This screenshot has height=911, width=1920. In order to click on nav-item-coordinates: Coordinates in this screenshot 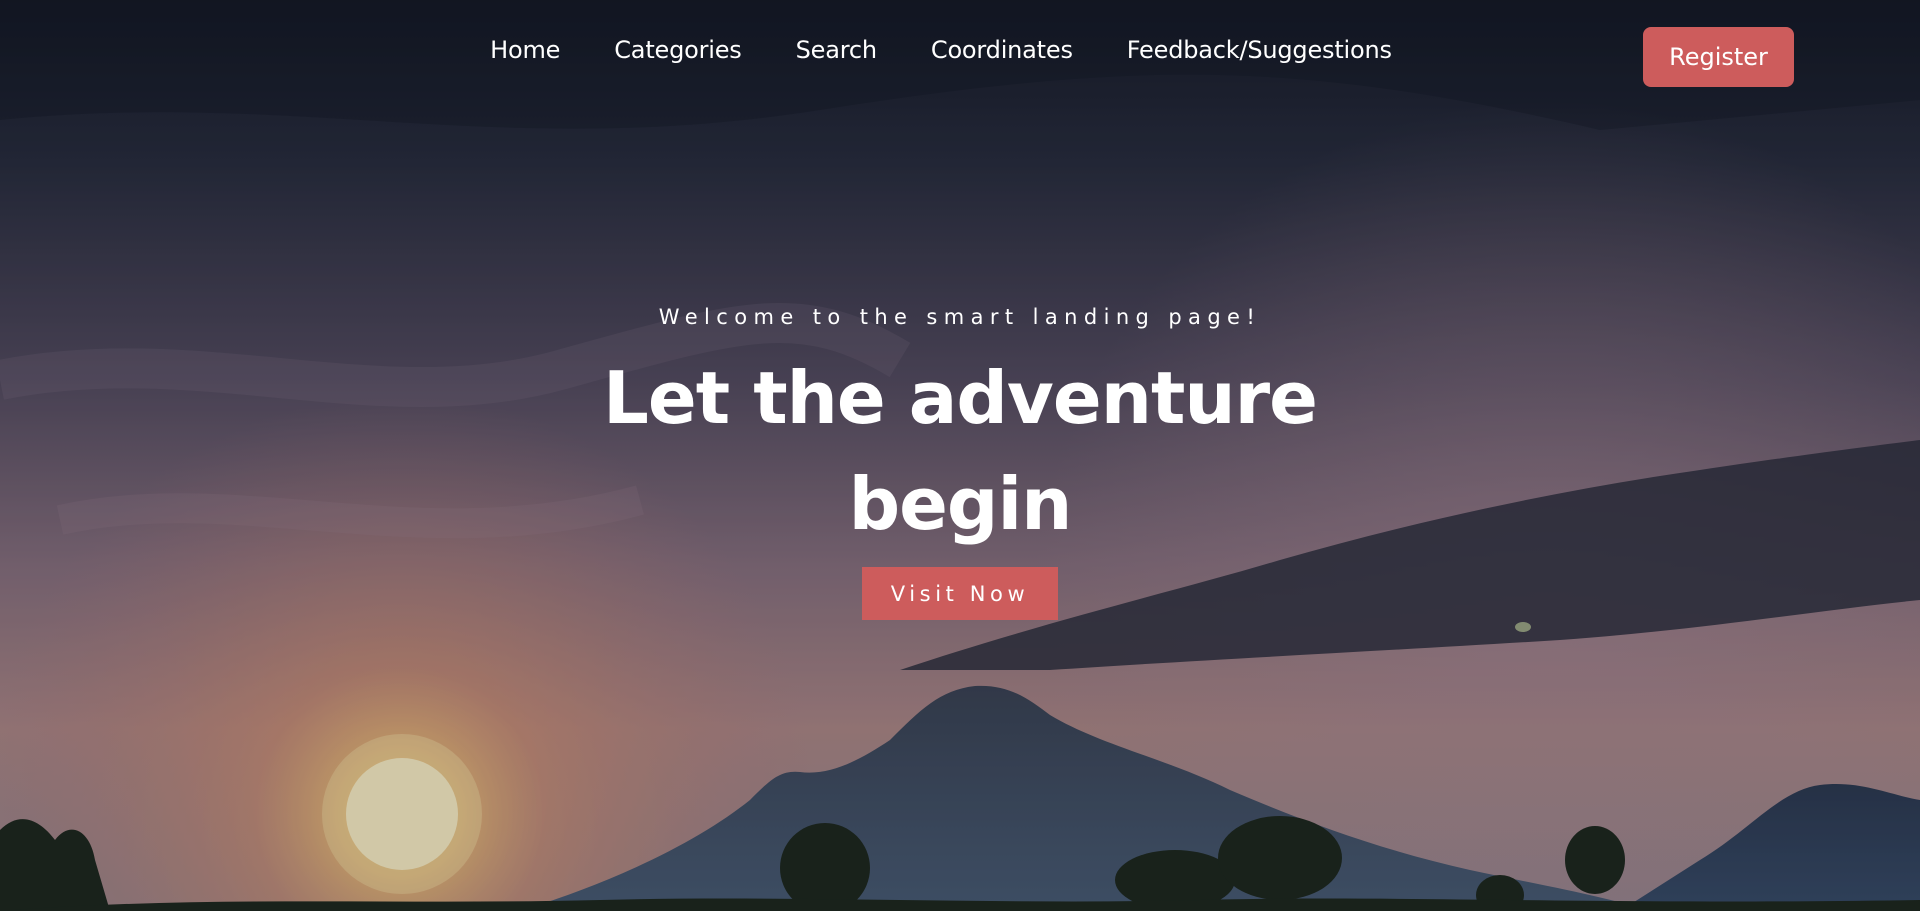, I will do `click(1002, 50)`.